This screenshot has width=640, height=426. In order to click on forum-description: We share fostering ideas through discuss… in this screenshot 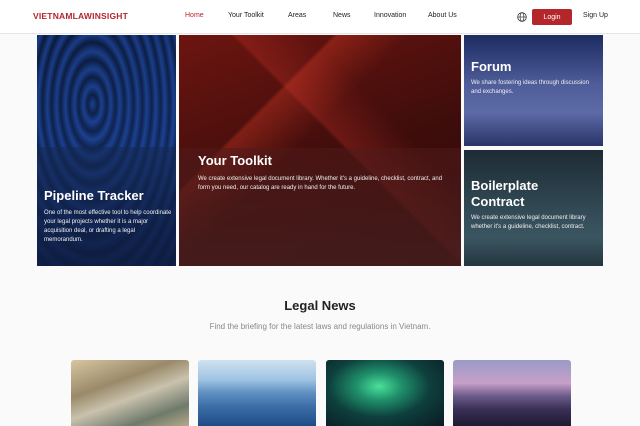, I will do `click(530, 87)`.